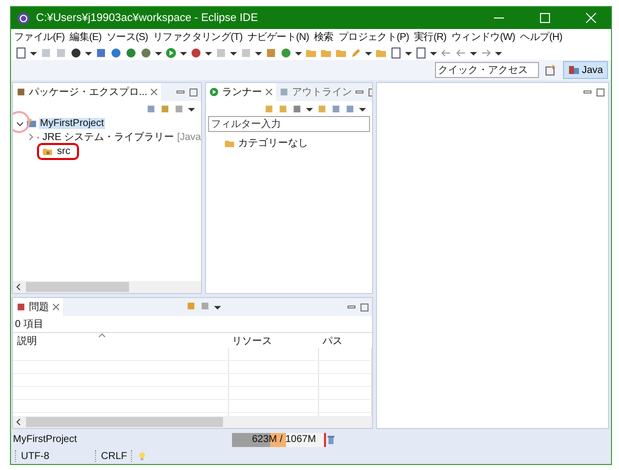 This screenshot has width=619, height=470. I want to click on column-header: リソース, so click(273, 340).